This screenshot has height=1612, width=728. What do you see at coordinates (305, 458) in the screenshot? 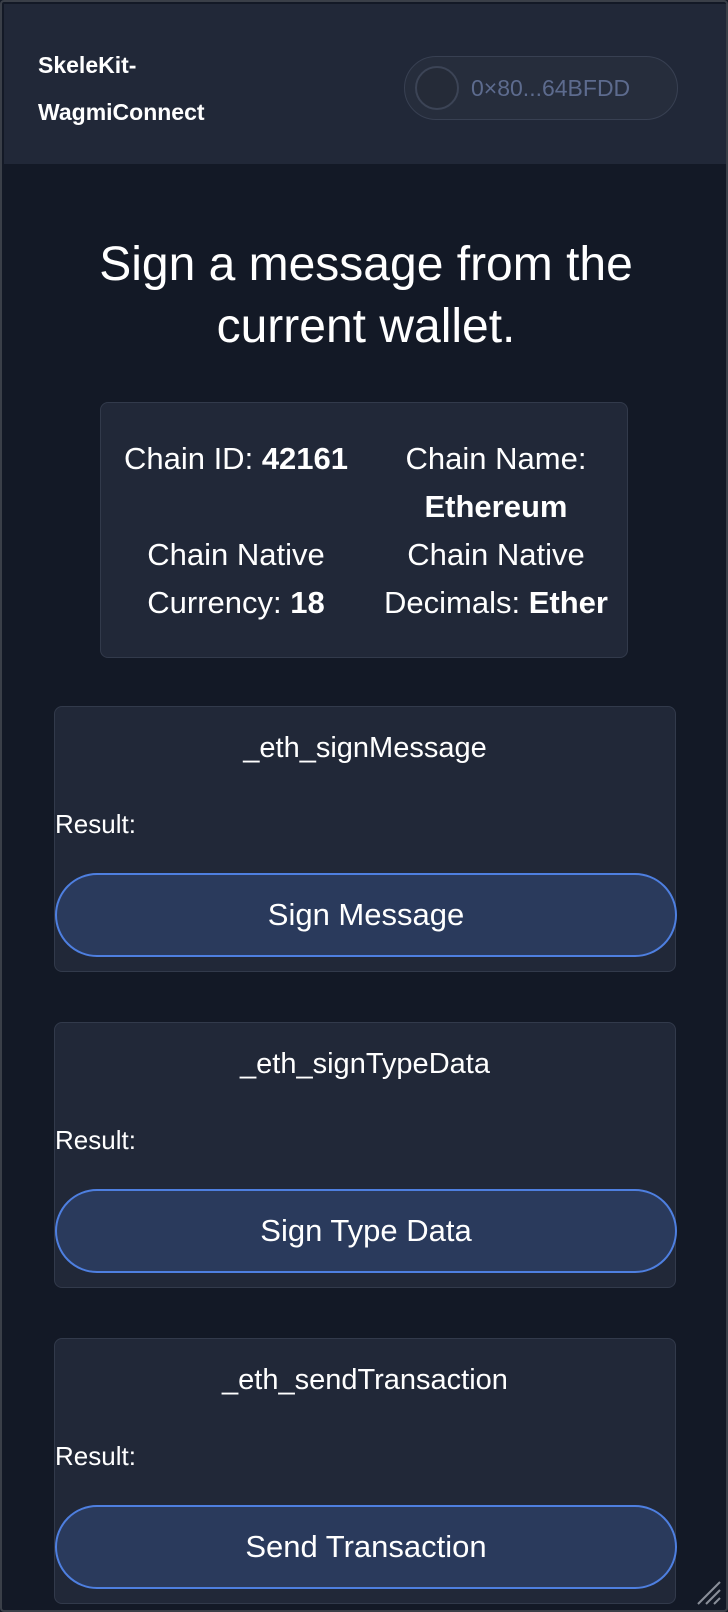
I see `chain-id-value: 42161` at bounding box center [305, 458].